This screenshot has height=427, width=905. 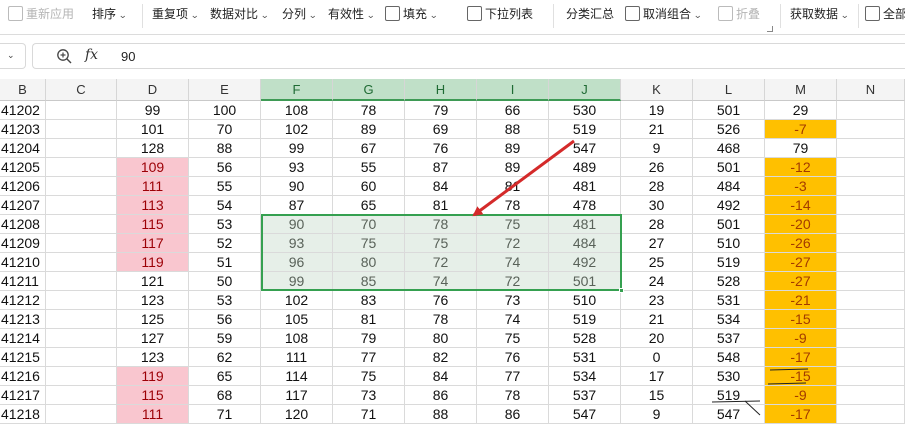 I want to click on cell-m: -17, so click(x=801, y=414).